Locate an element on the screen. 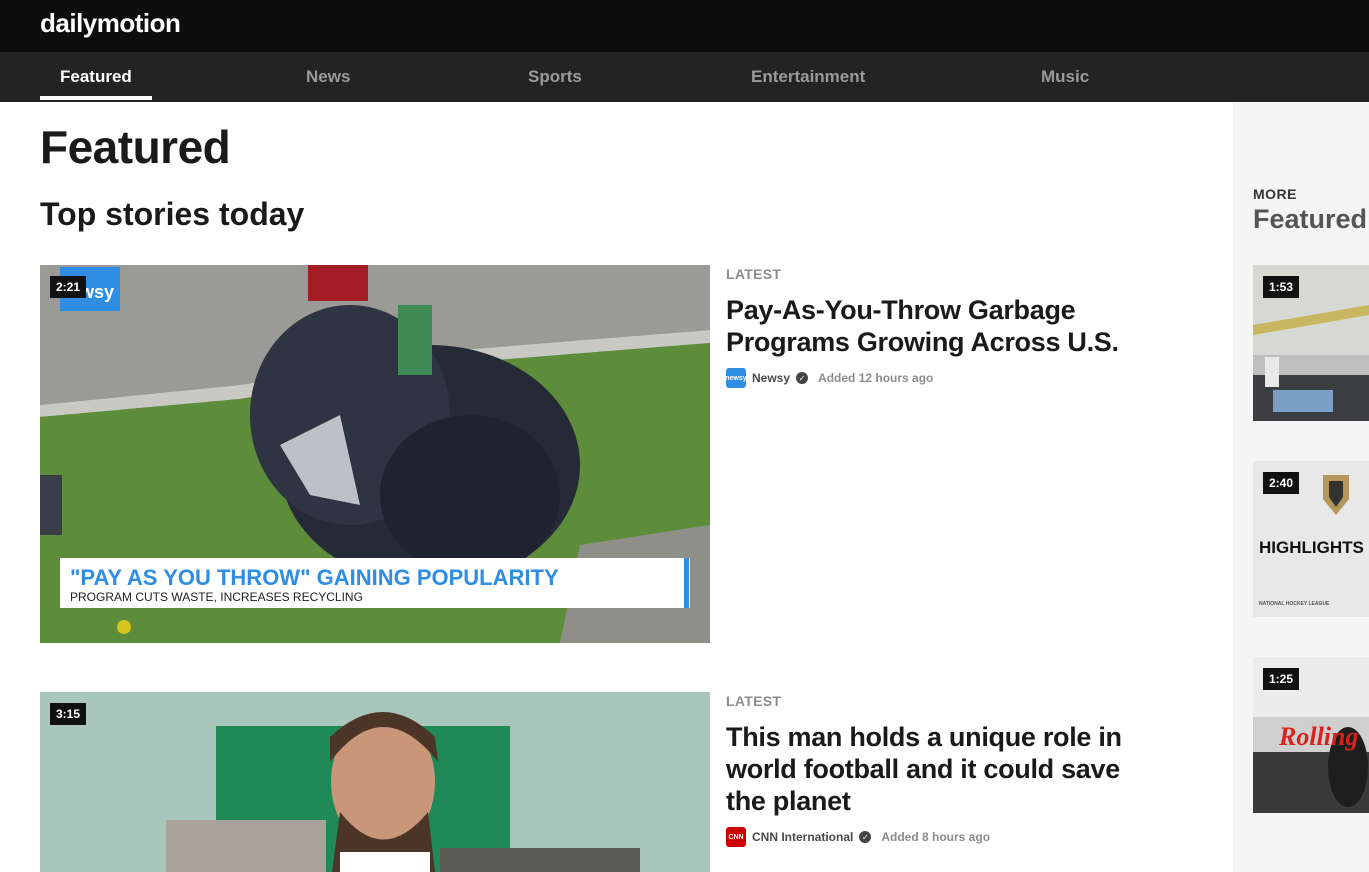 The width and height of the screenshot is (1369, 872). duration-badge: 3:15 is located at coordinates (68, 714).